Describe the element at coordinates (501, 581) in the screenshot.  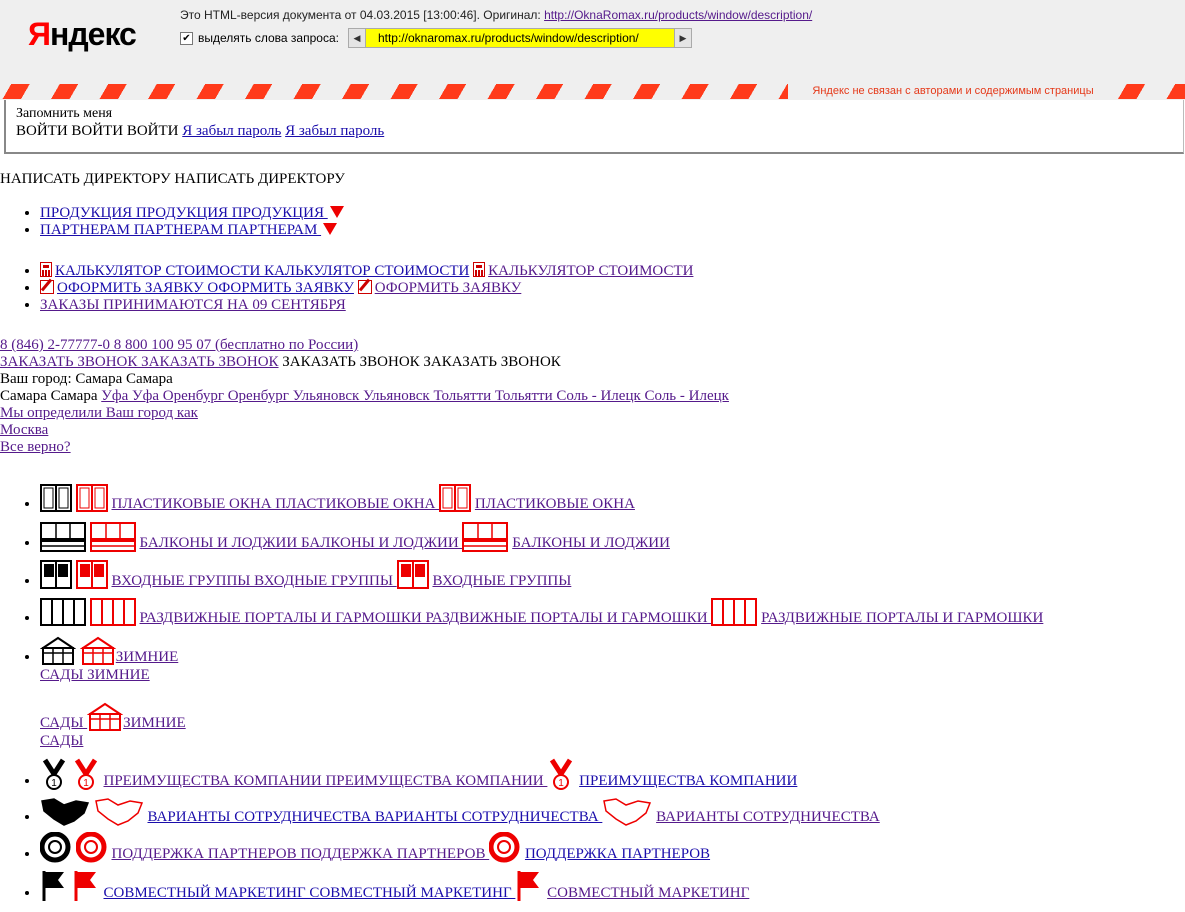
I see `entrance-link: ВХОДНЫЕ ГРУППЫ` at that location.